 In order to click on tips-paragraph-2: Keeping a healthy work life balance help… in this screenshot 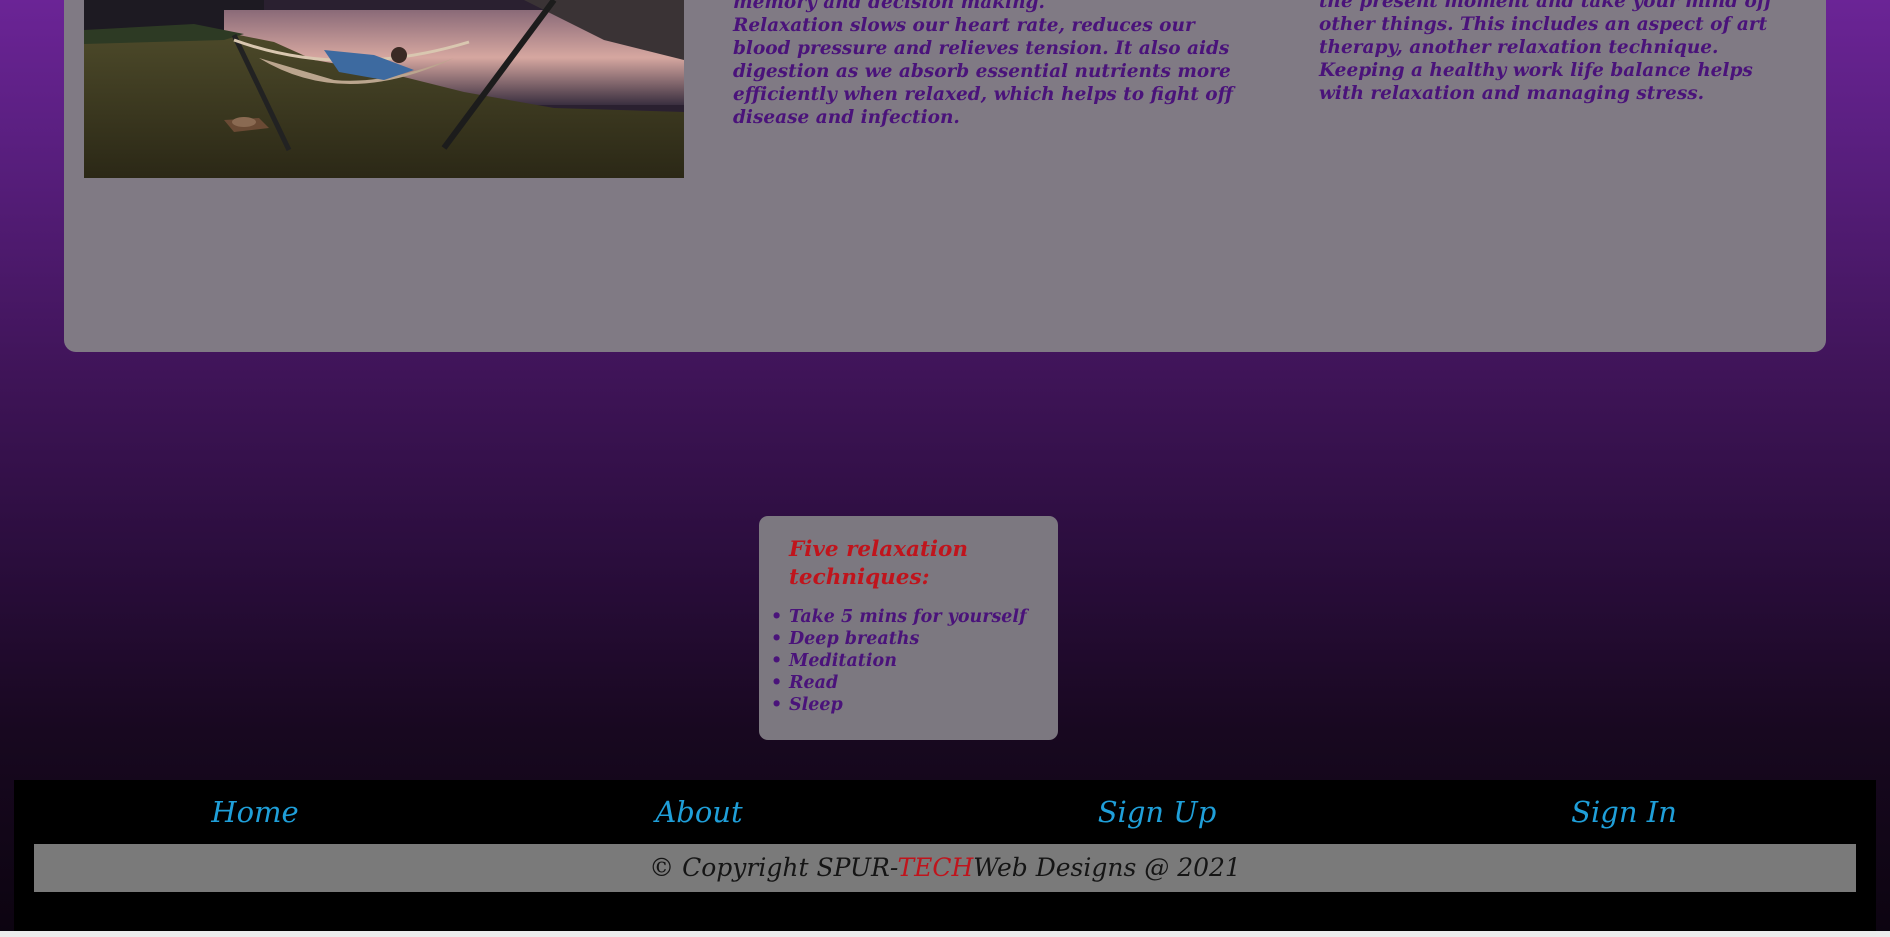, I will do `click(1536, 82)`.